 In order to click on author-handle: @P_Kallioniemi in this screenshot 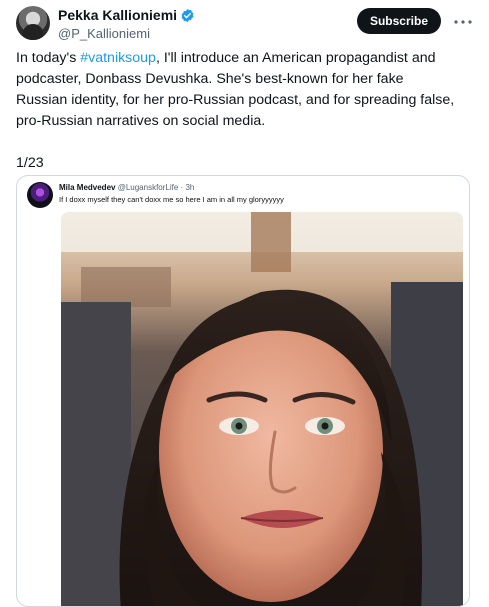, I will do `click(126, 33)`.